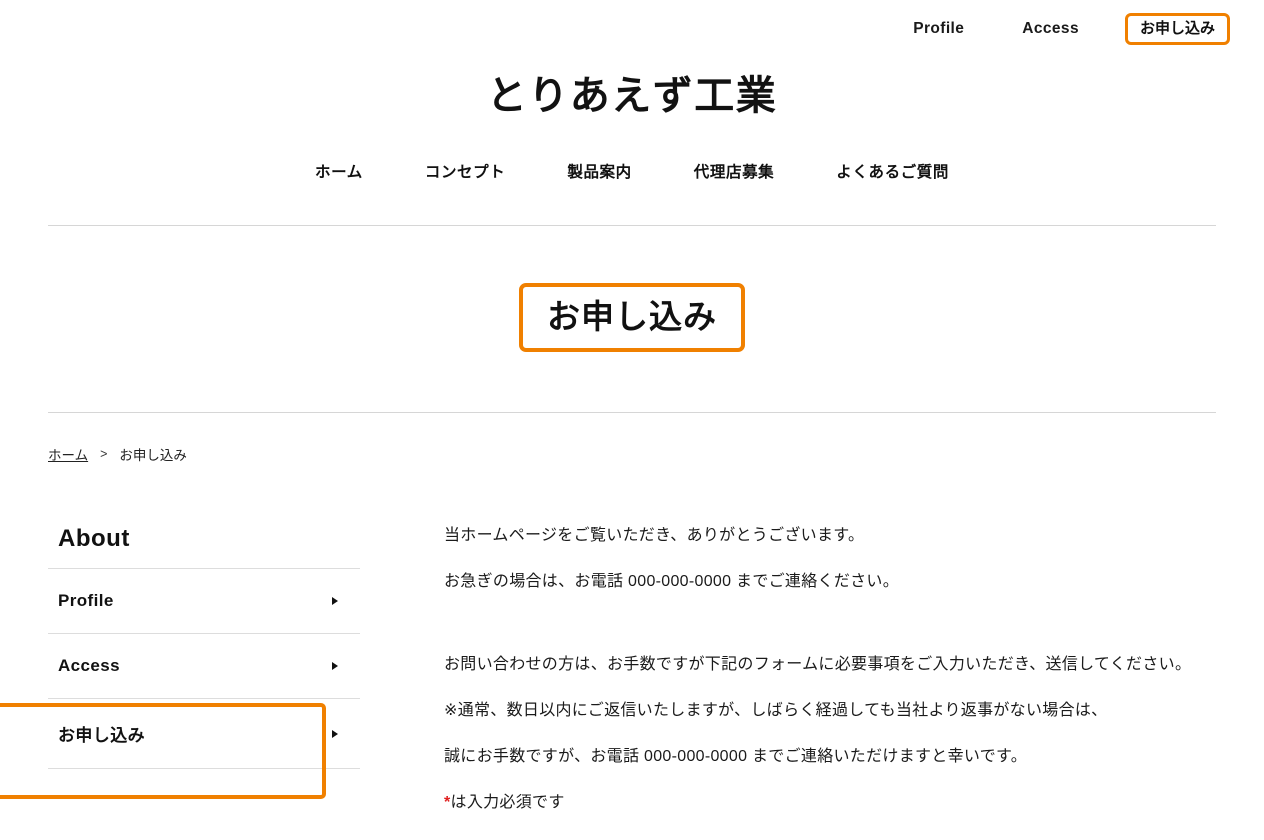  What do you see at coordinates (117, 454) in the screenshot?
I see `breadcrumb: ホーム > お申し込み` at bounding box center [117, 454].